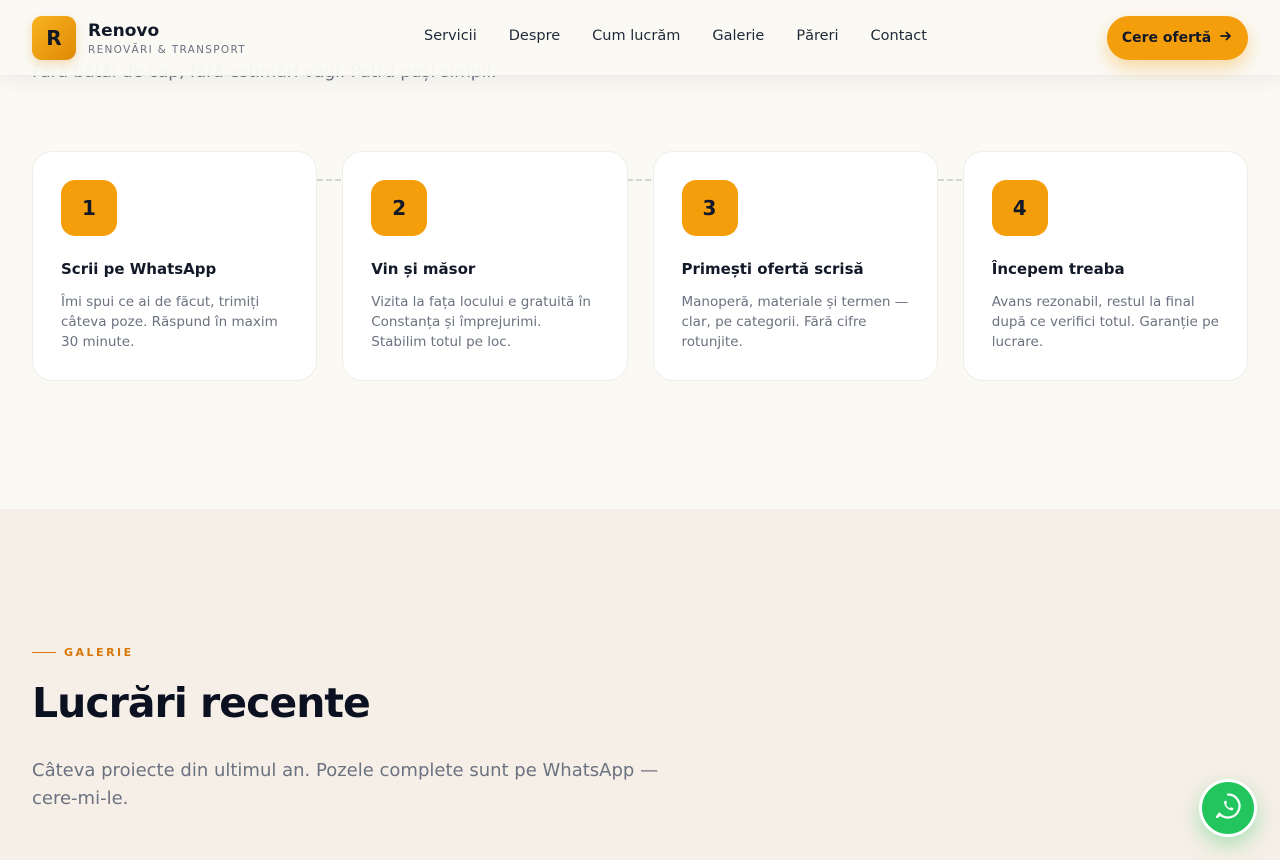 This screenshot has height=860, width=1280. Describe the element at coordinates (817, 36) in the screenshot. I see `nav-link-pareri: Păreri` at that location.